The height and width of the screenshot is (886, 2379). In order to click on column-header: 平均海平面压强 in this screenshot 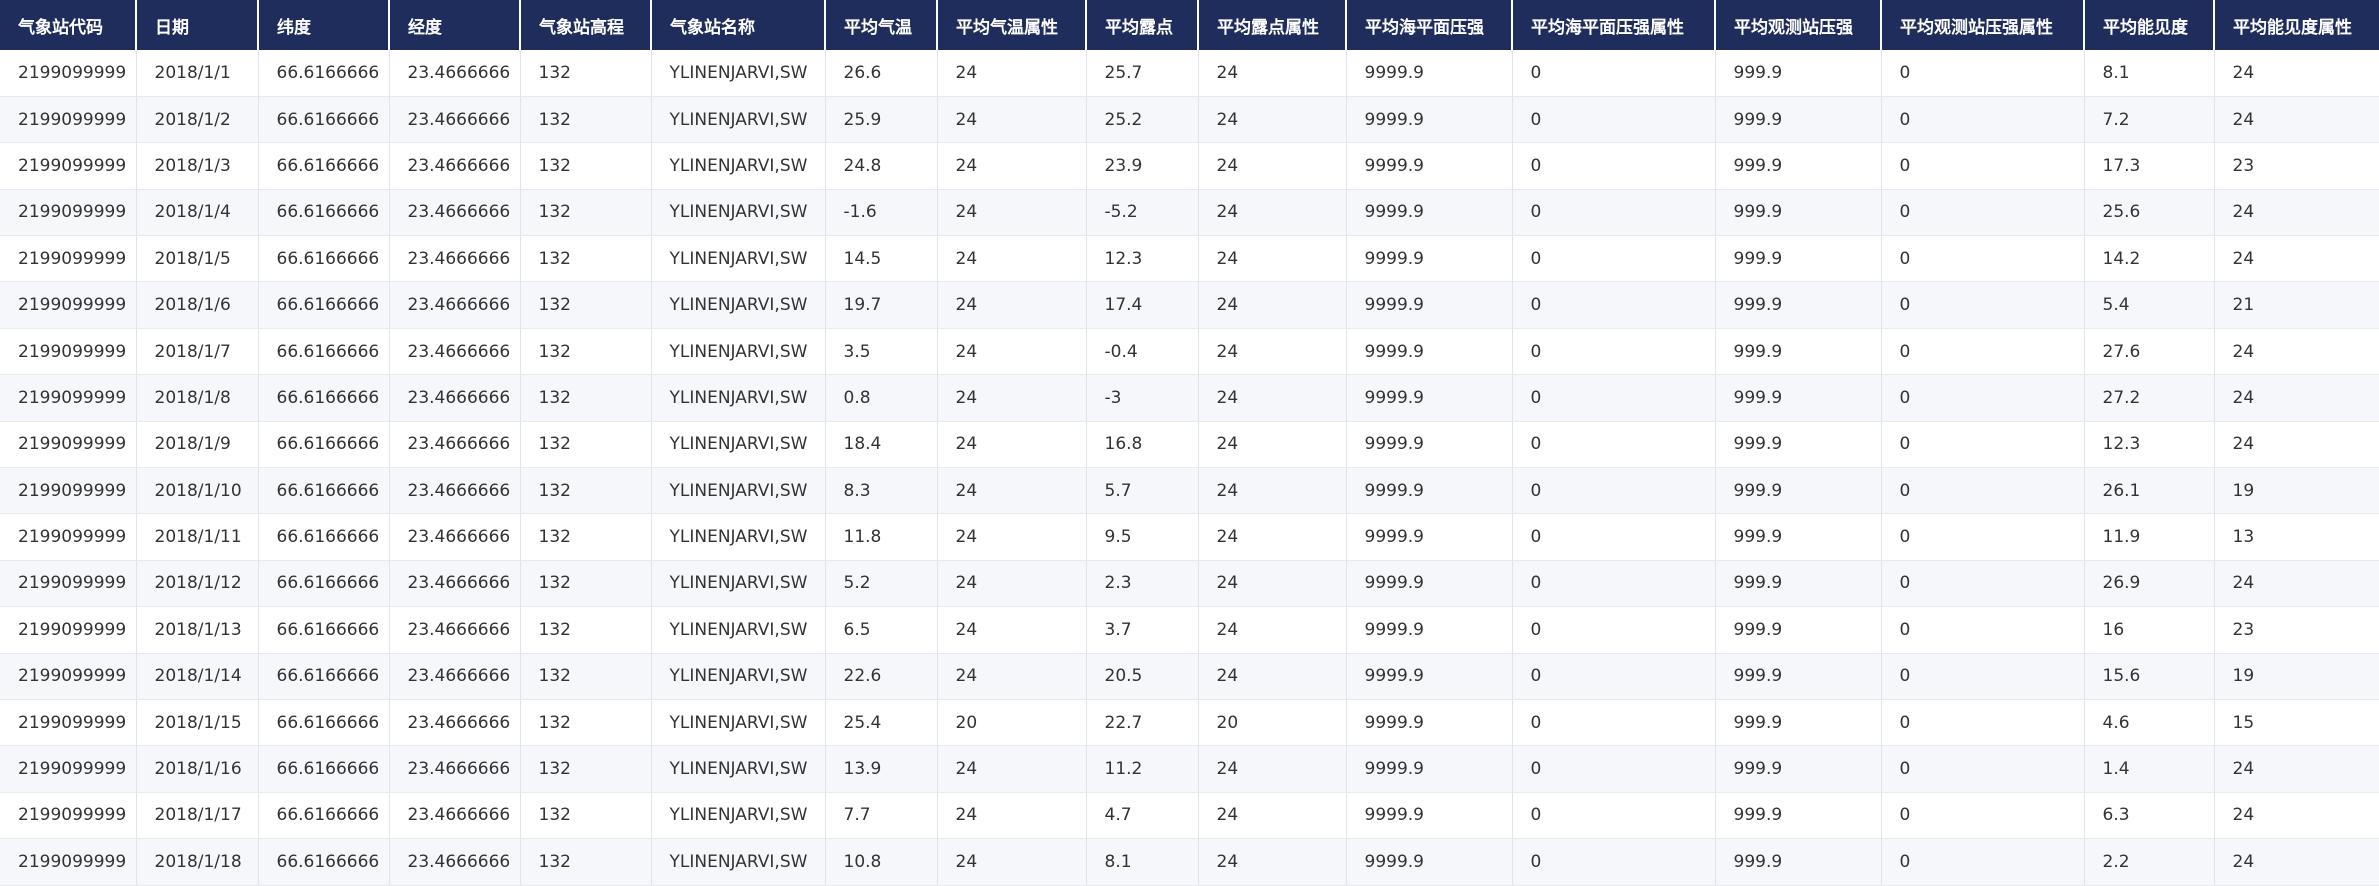, I will do `click(1429, 25)`.